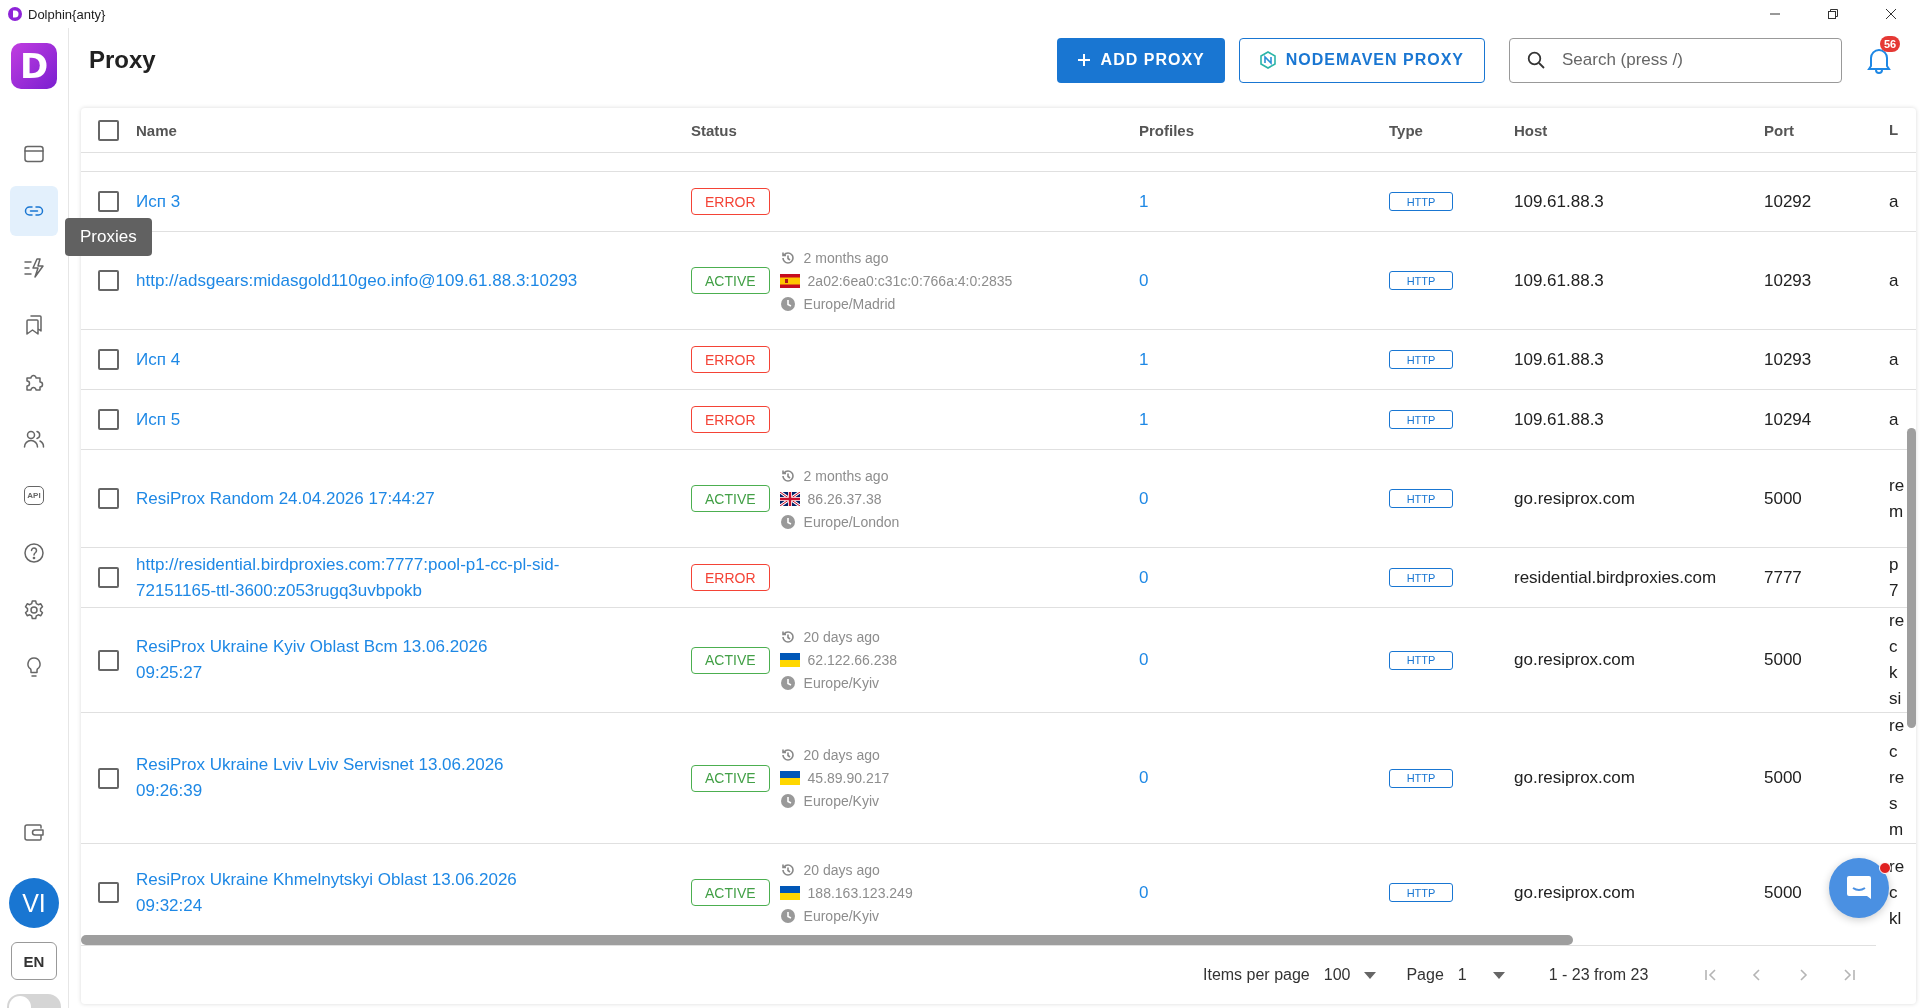  Describe the element at coordinates (1898, 130) in the screenshot. I see `column-header: L` at that location.